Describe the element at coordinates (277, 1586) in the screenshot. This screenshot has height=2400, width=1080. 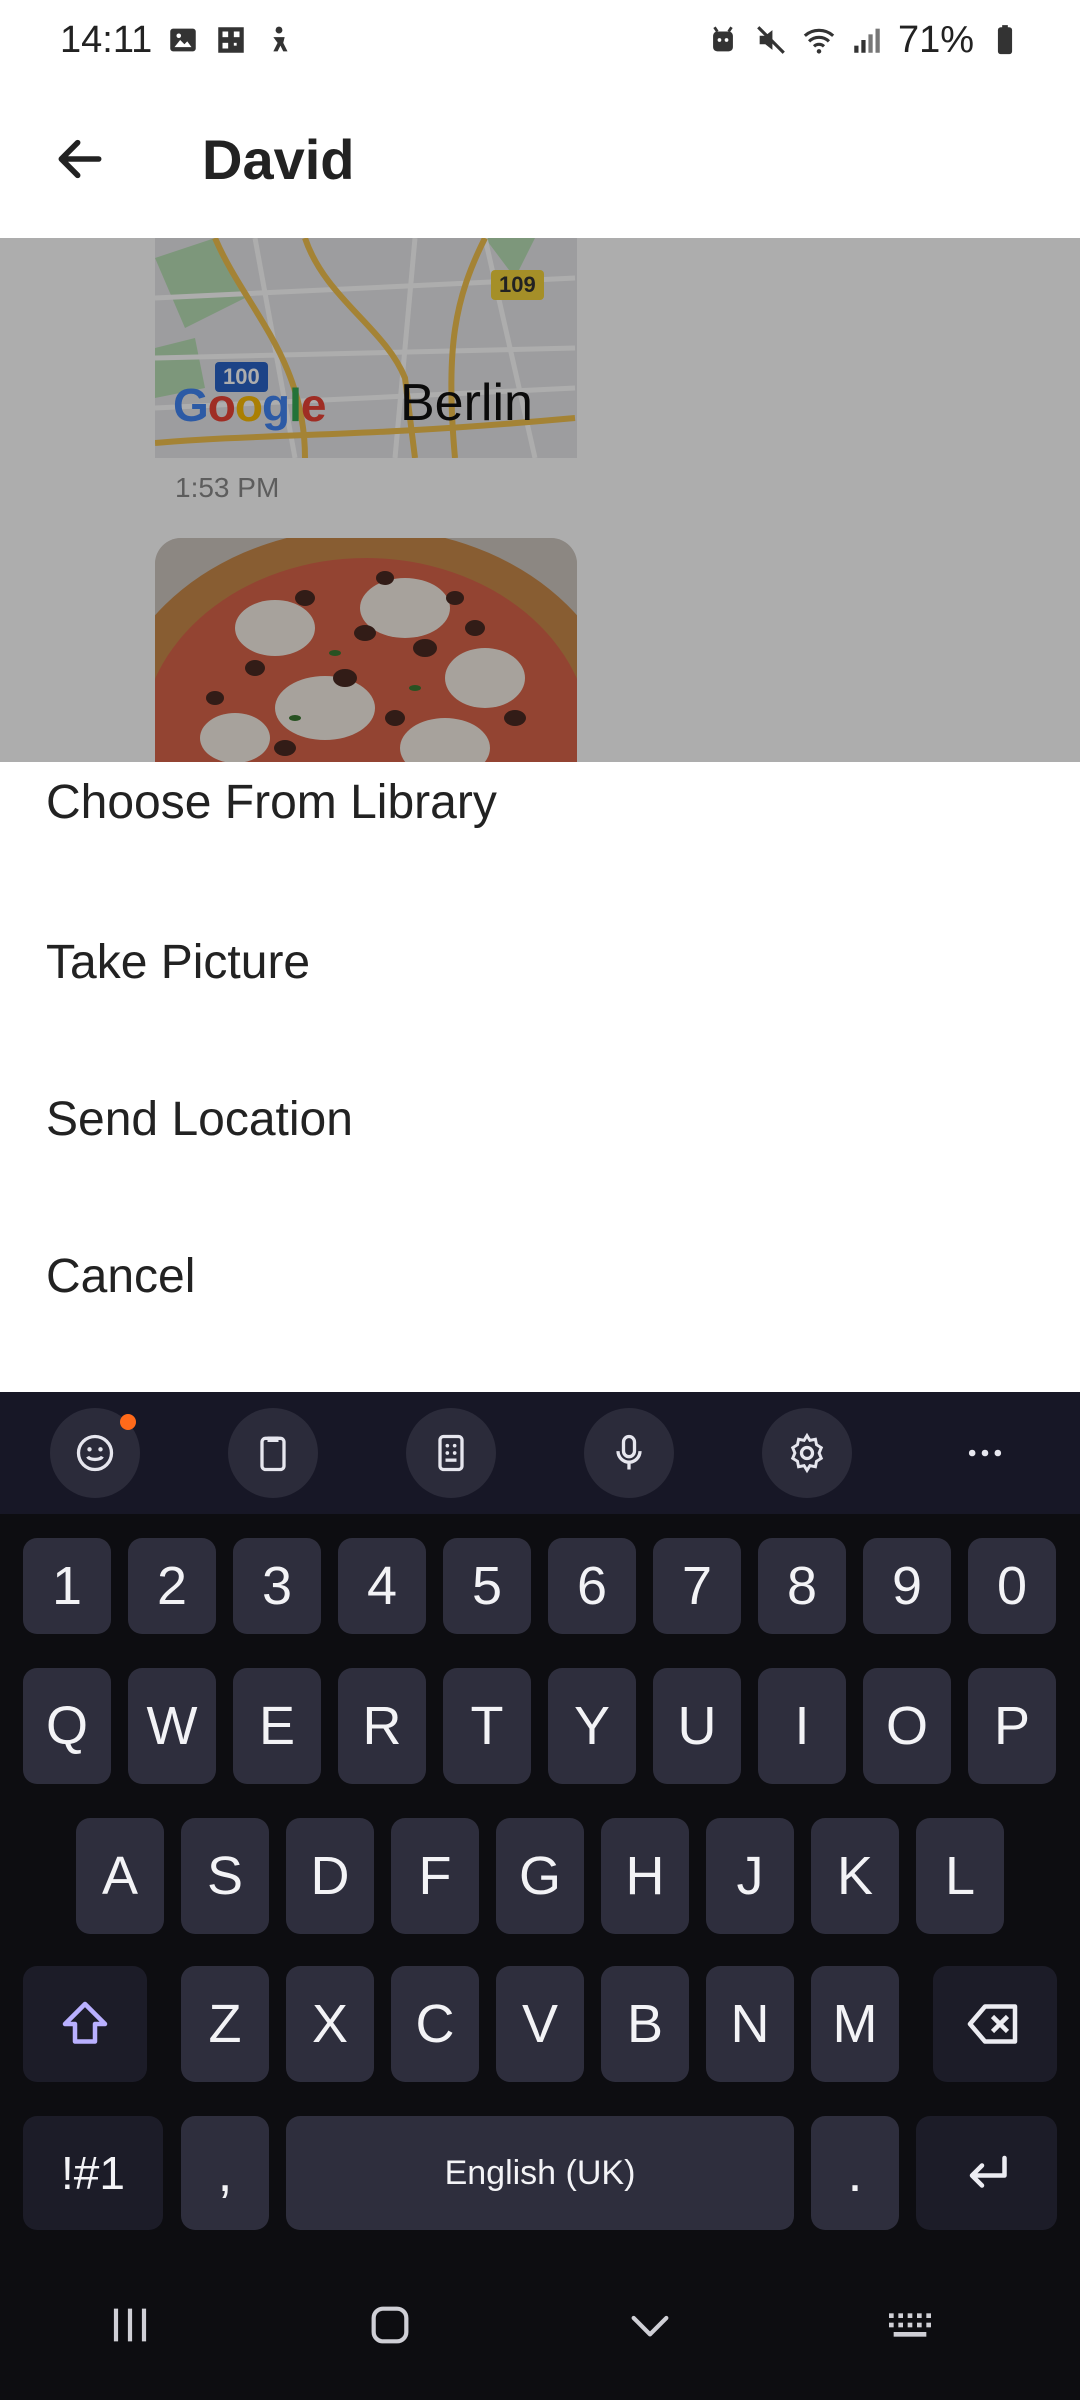
I see `key-3: 3` at that location.